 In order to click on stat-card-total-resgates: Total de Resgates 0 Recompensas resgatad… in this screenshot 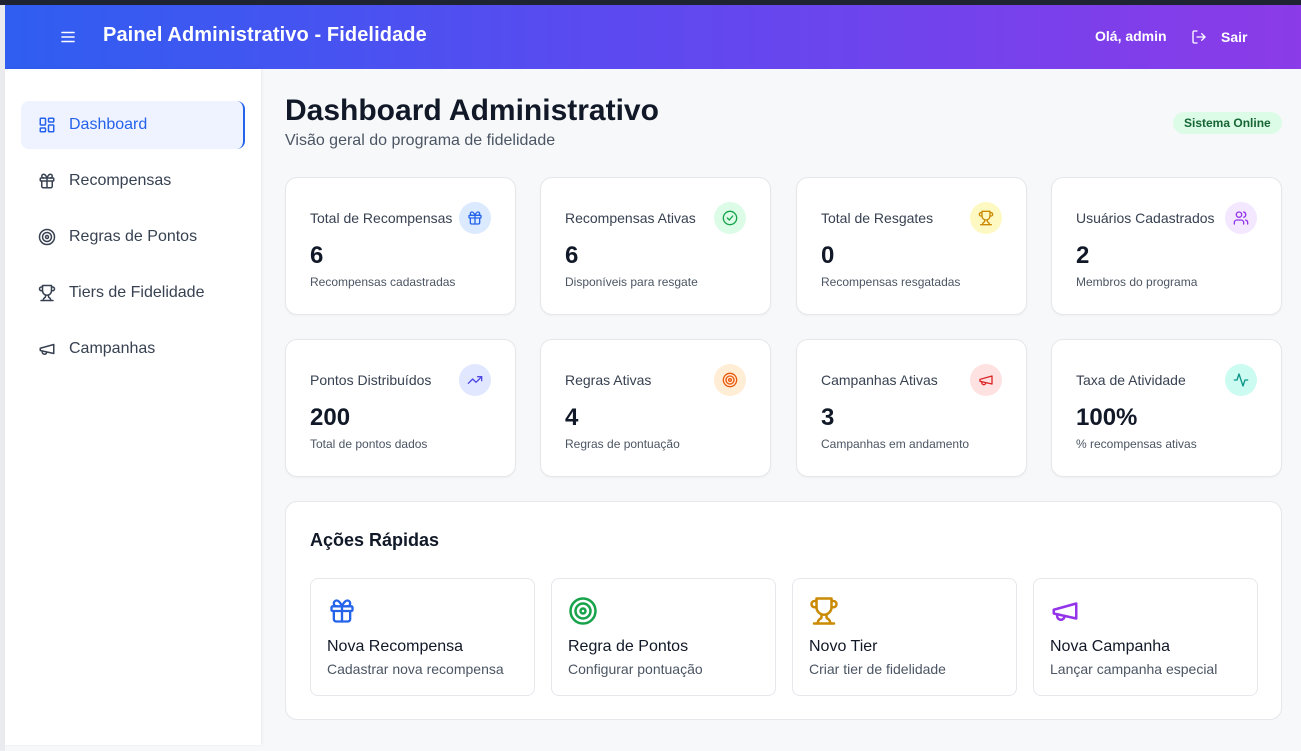, I will do `click(911, 246)`.